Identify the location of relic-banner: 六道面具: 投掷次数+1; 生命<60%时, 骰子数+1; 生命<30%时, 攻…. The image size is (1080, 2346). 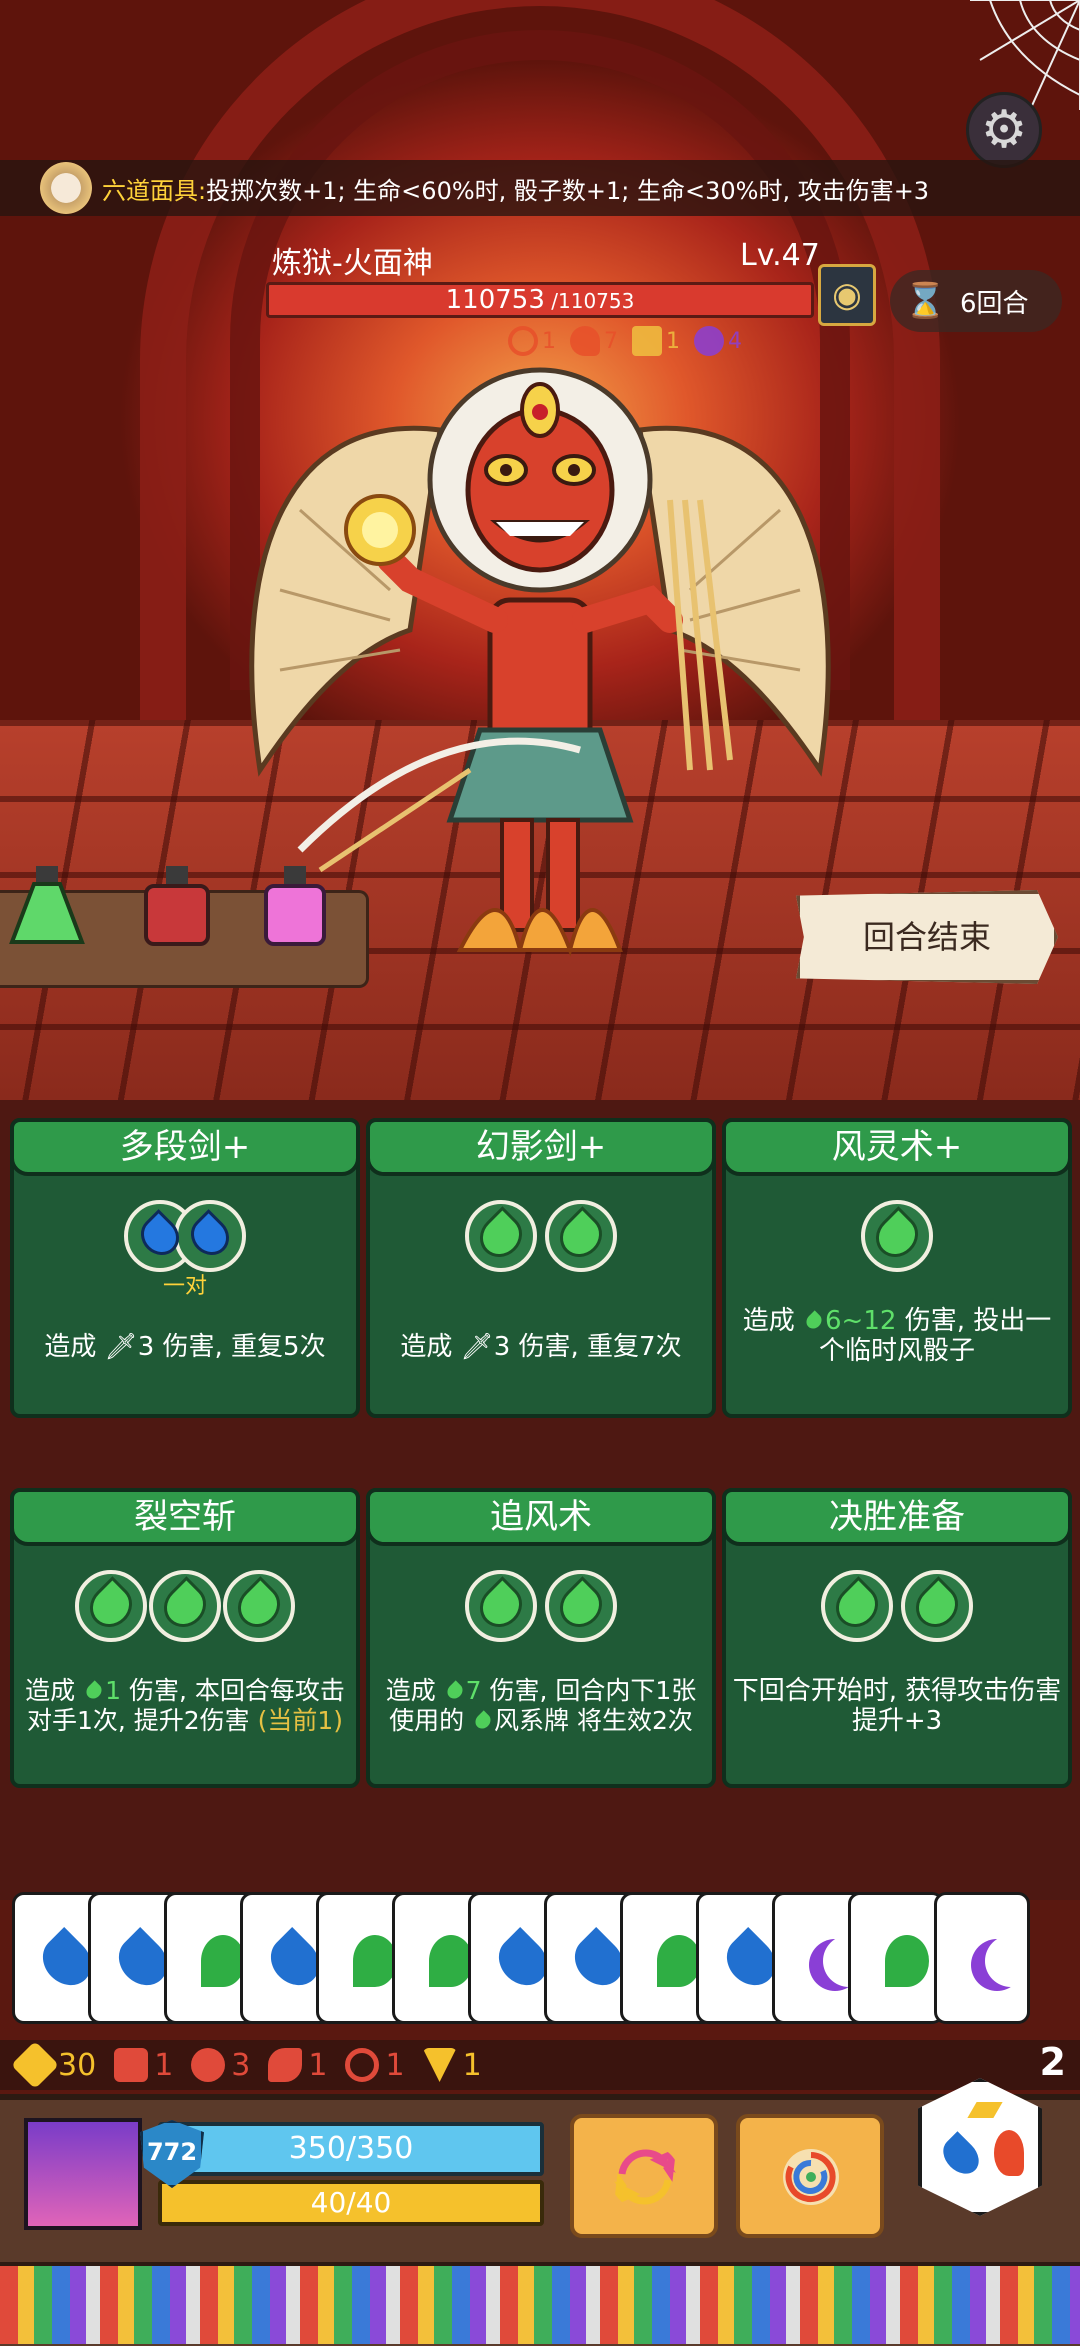
(540, 188).